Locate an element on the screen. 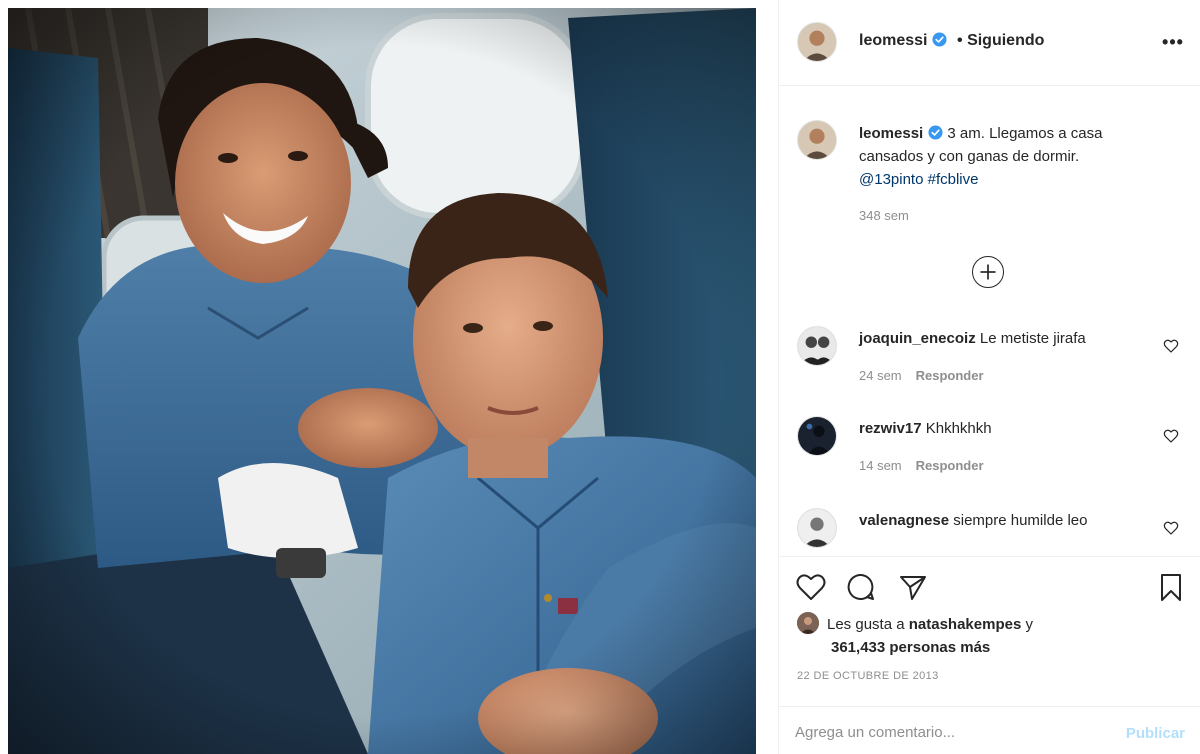 The width and height of the screenshot is (1200, 754). comment-body: Le metiste jirafa is located at coordinates (1032, 338).